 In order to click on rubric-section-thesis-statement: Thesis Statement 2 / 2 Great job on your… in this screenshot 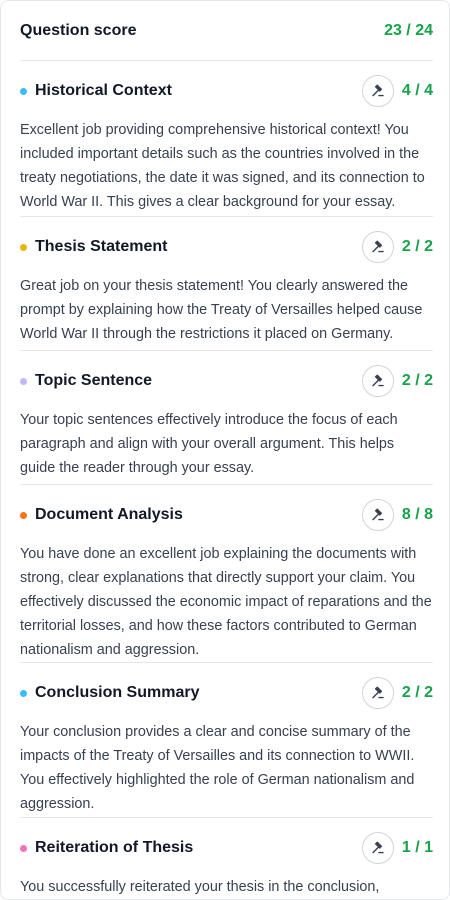, I will do `click(226, 284)`.